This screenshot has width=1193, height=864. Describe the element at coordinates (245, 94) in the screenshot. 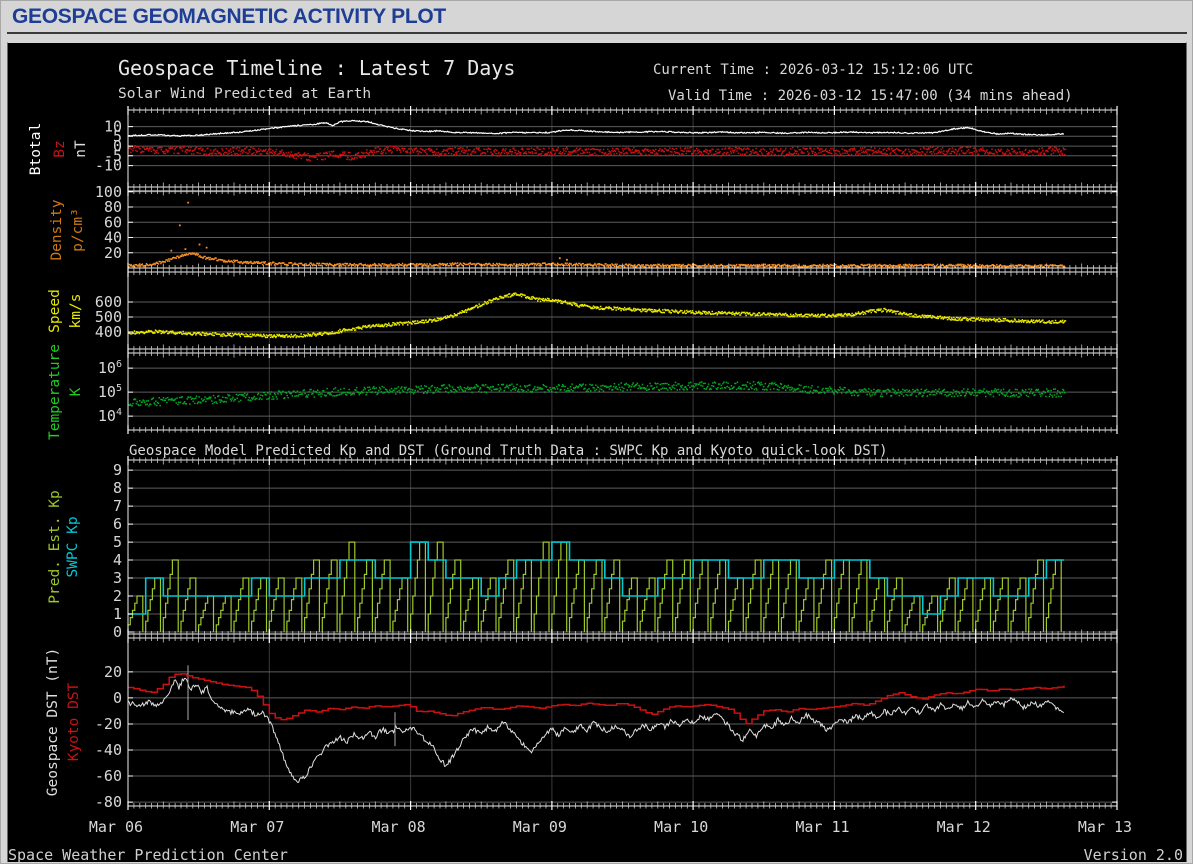

I see `solar-wind-subtitle: Solar Wind Predicted at Earth` at that location.